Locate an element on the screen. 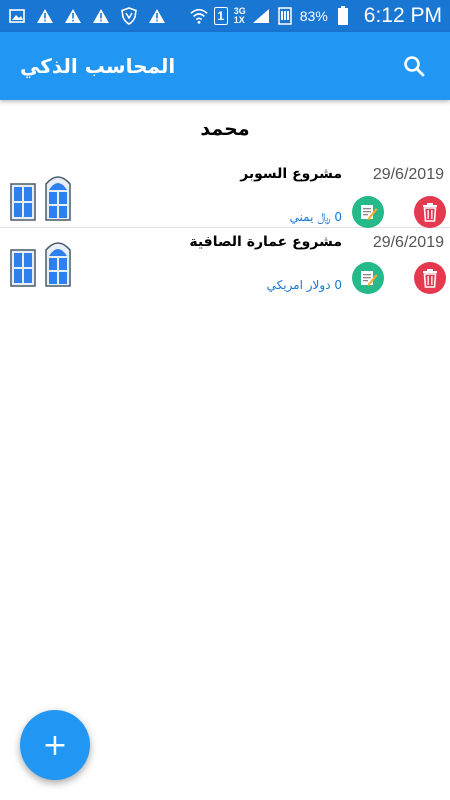 This screenshot has height=800, width=450. clock: 6:12 PM is located at coordinates (402, 15).